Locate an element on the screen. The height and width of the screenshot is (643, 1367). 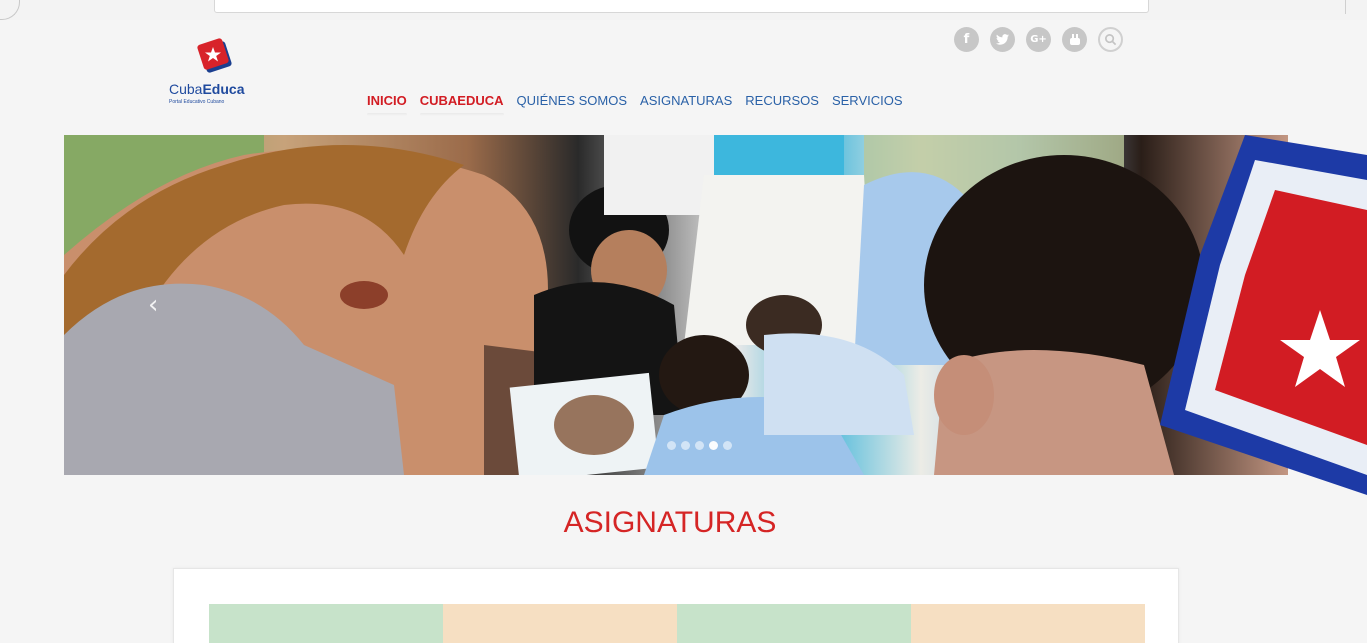
corner-decoration is located at coordinates (10, 10).